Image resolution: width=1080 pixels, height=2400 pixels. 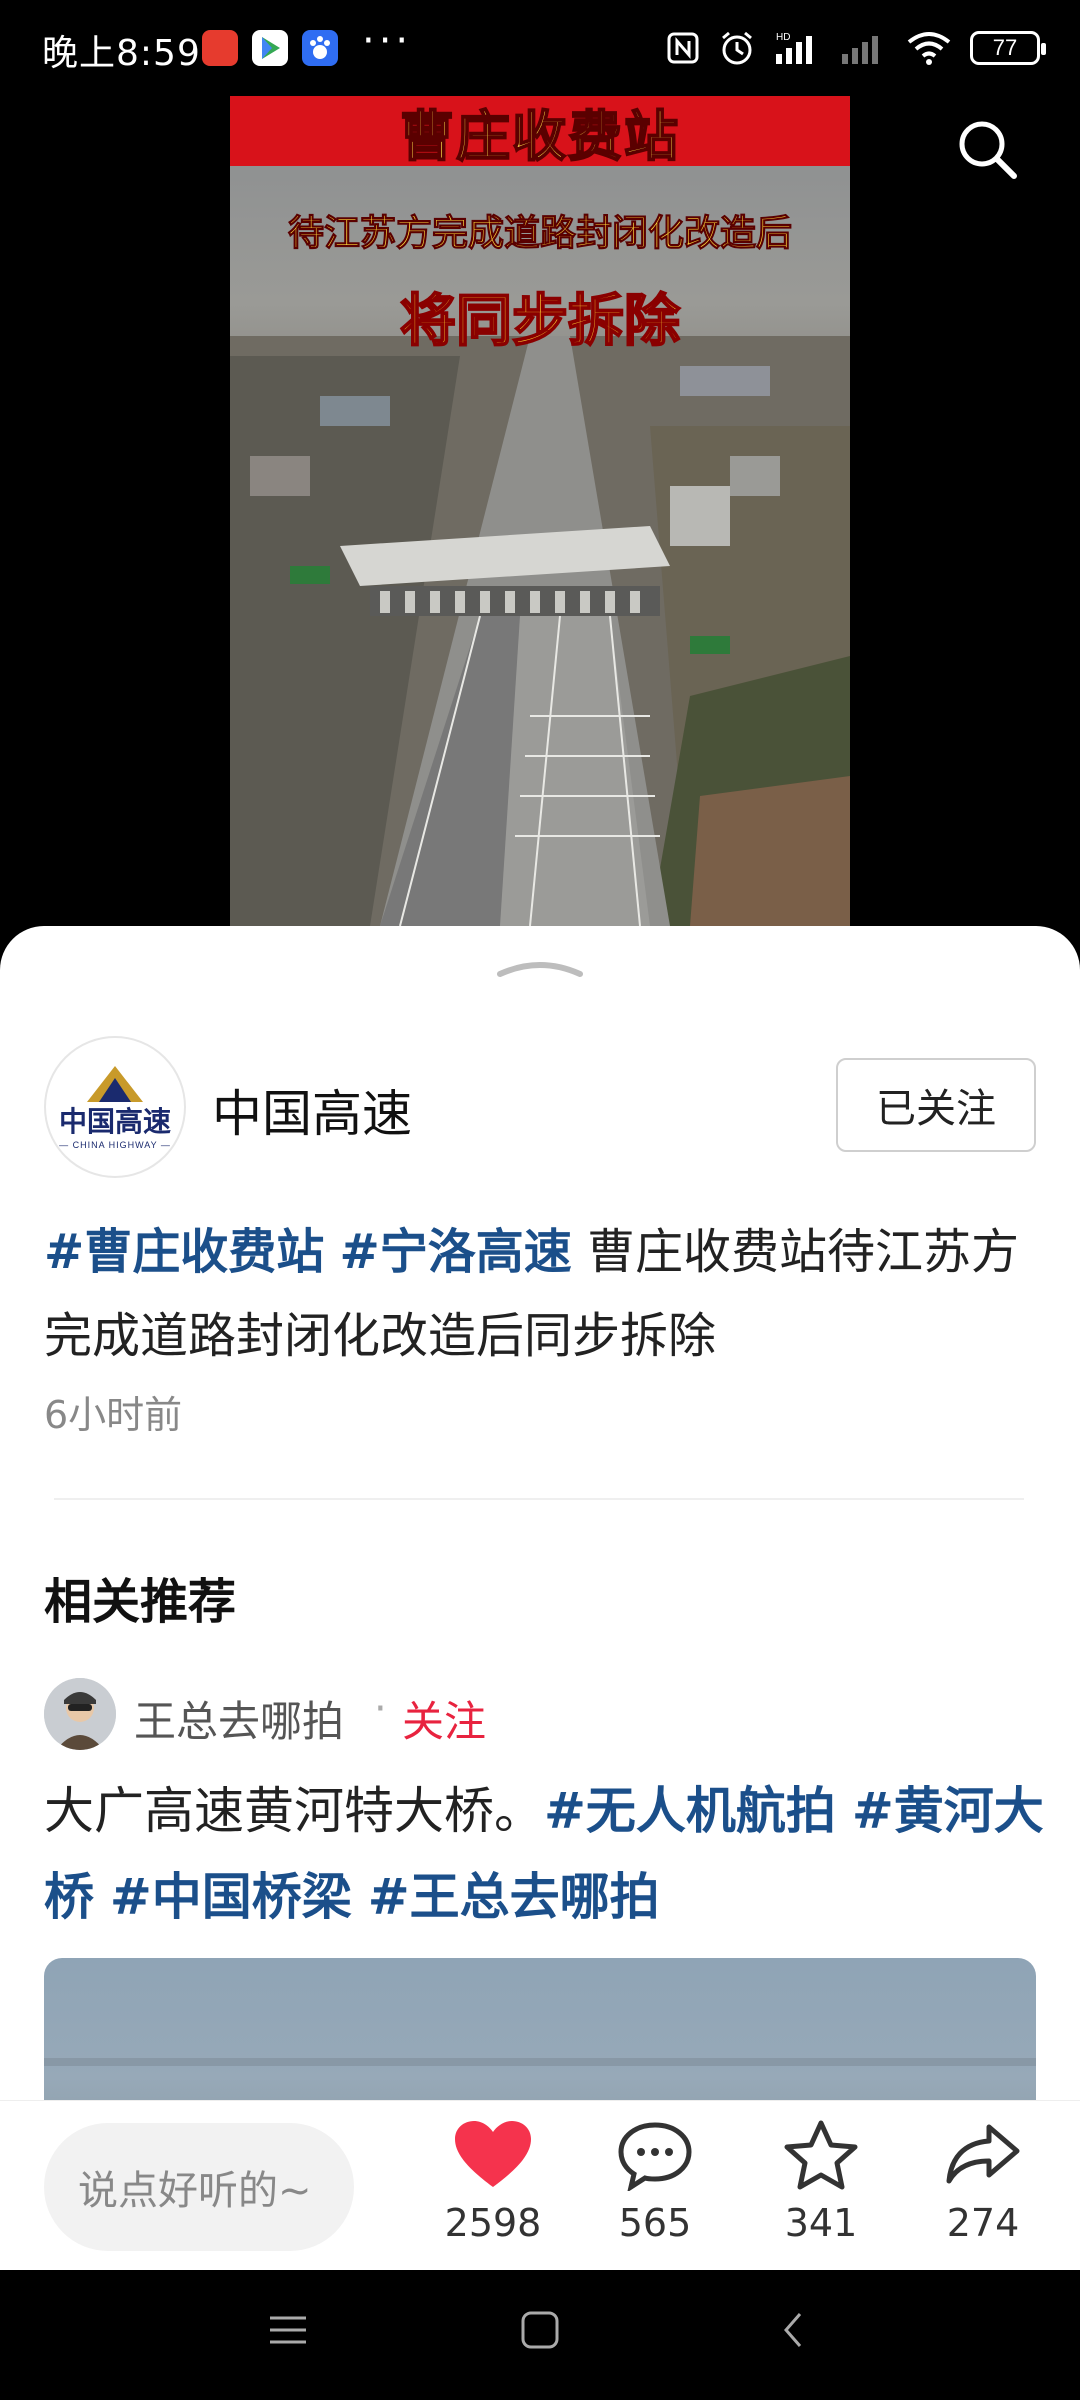 I want to click on status-indicators: HD 77, so click(x=856, y=48).